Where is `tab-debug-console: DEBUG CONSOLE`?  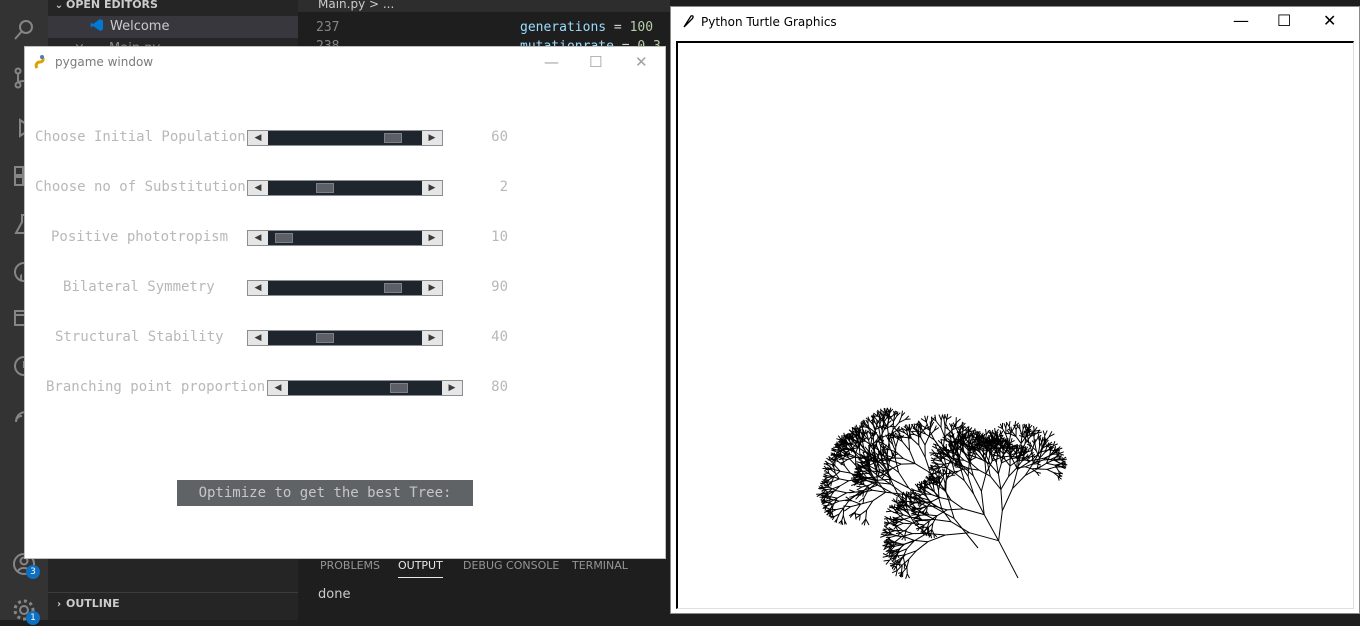
tab-debug-console: DEBUG CONSOLE is located at coordinates (511, 565).